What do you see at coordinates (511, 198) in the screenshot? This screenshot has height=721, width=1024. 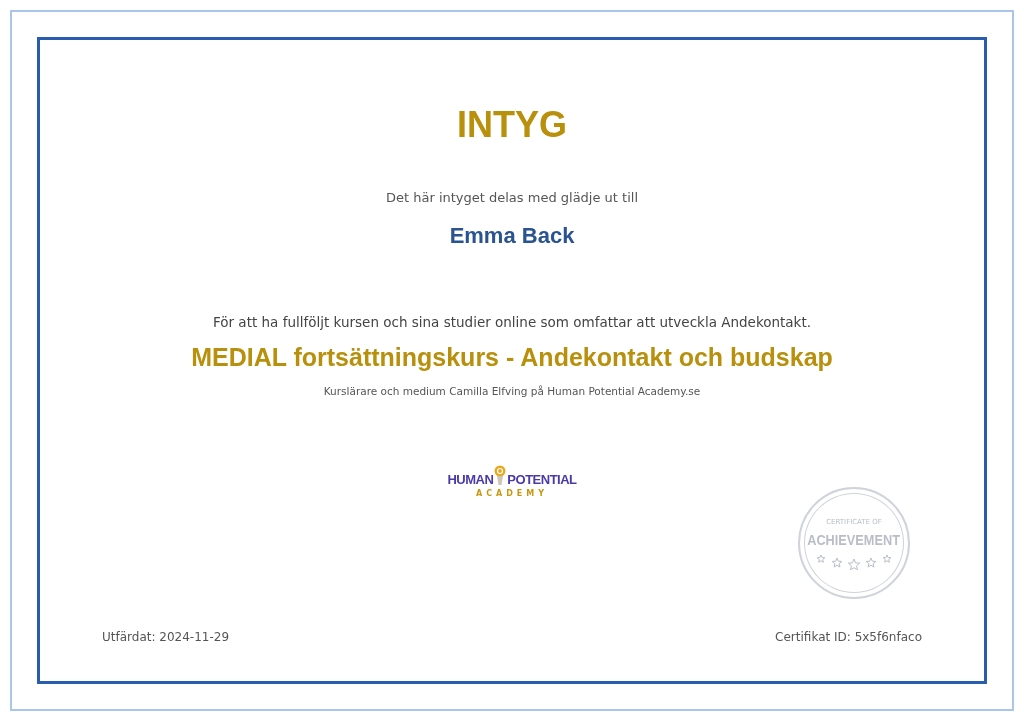 I see `intro-text: Det här intyget delas med glädje ut till` at bounding box center [511, 198].